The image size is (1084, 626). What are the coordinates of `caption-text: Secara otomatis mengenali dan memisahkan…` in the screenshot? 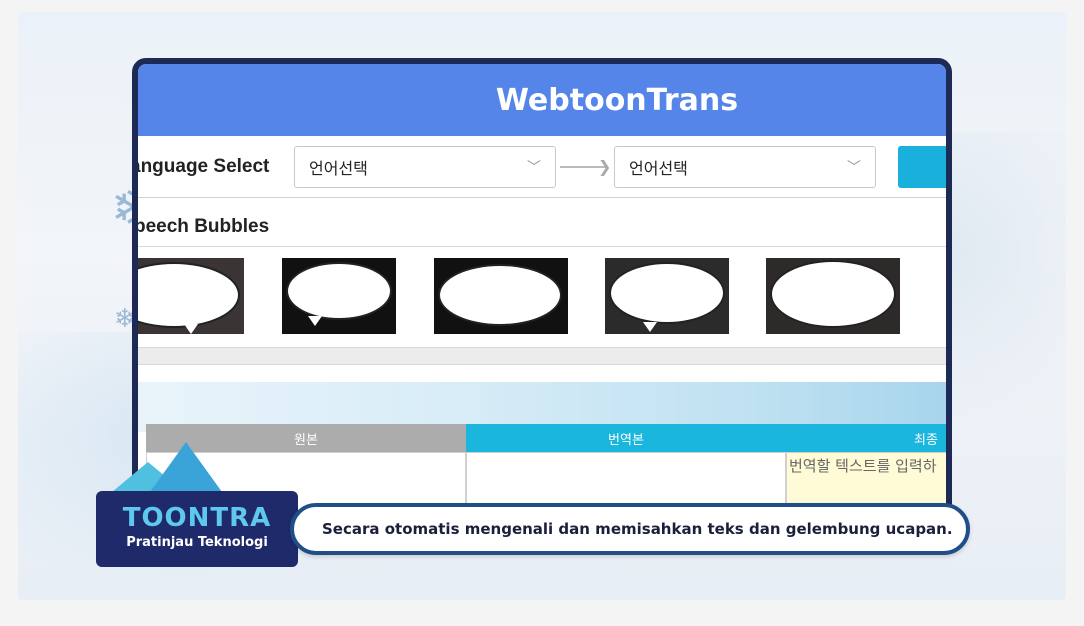 It's located at (637, 529).